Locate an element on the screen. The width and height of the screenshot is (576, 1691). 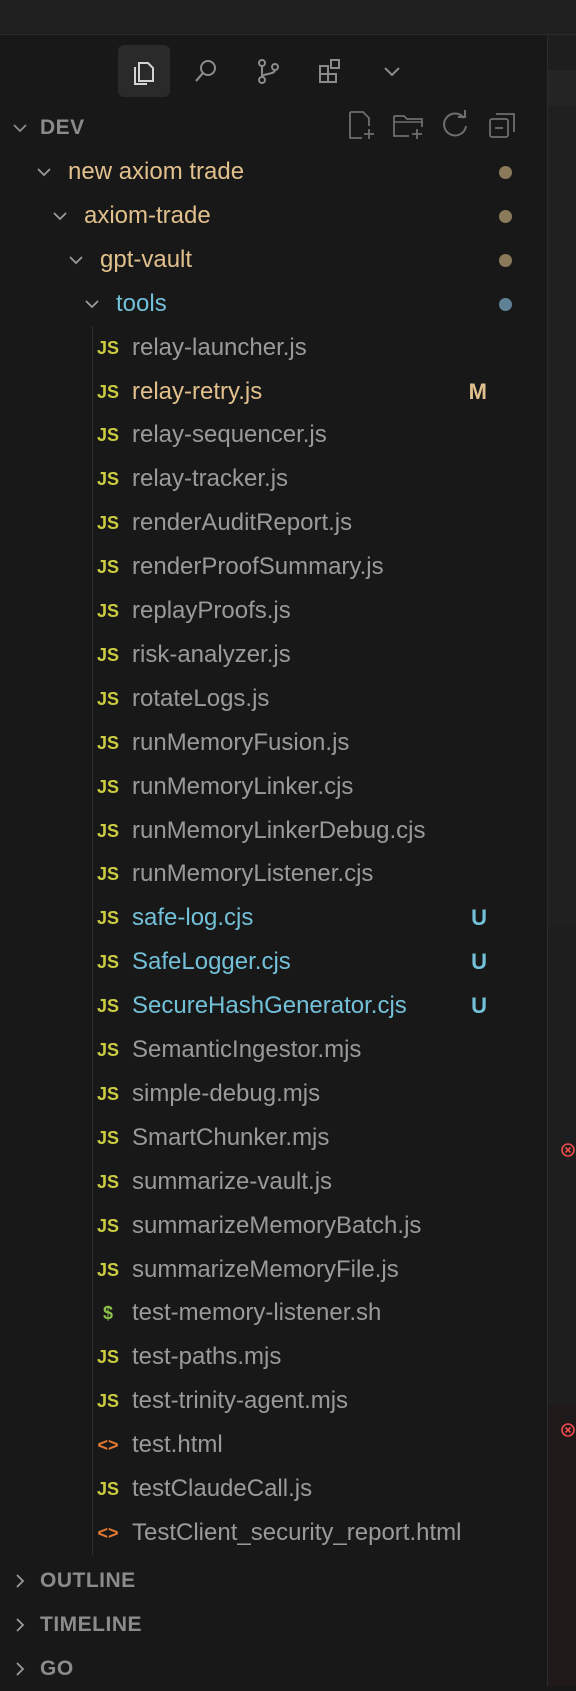
file-row: <> TestClient_security_report.html is located at coordinates (273, 1533).